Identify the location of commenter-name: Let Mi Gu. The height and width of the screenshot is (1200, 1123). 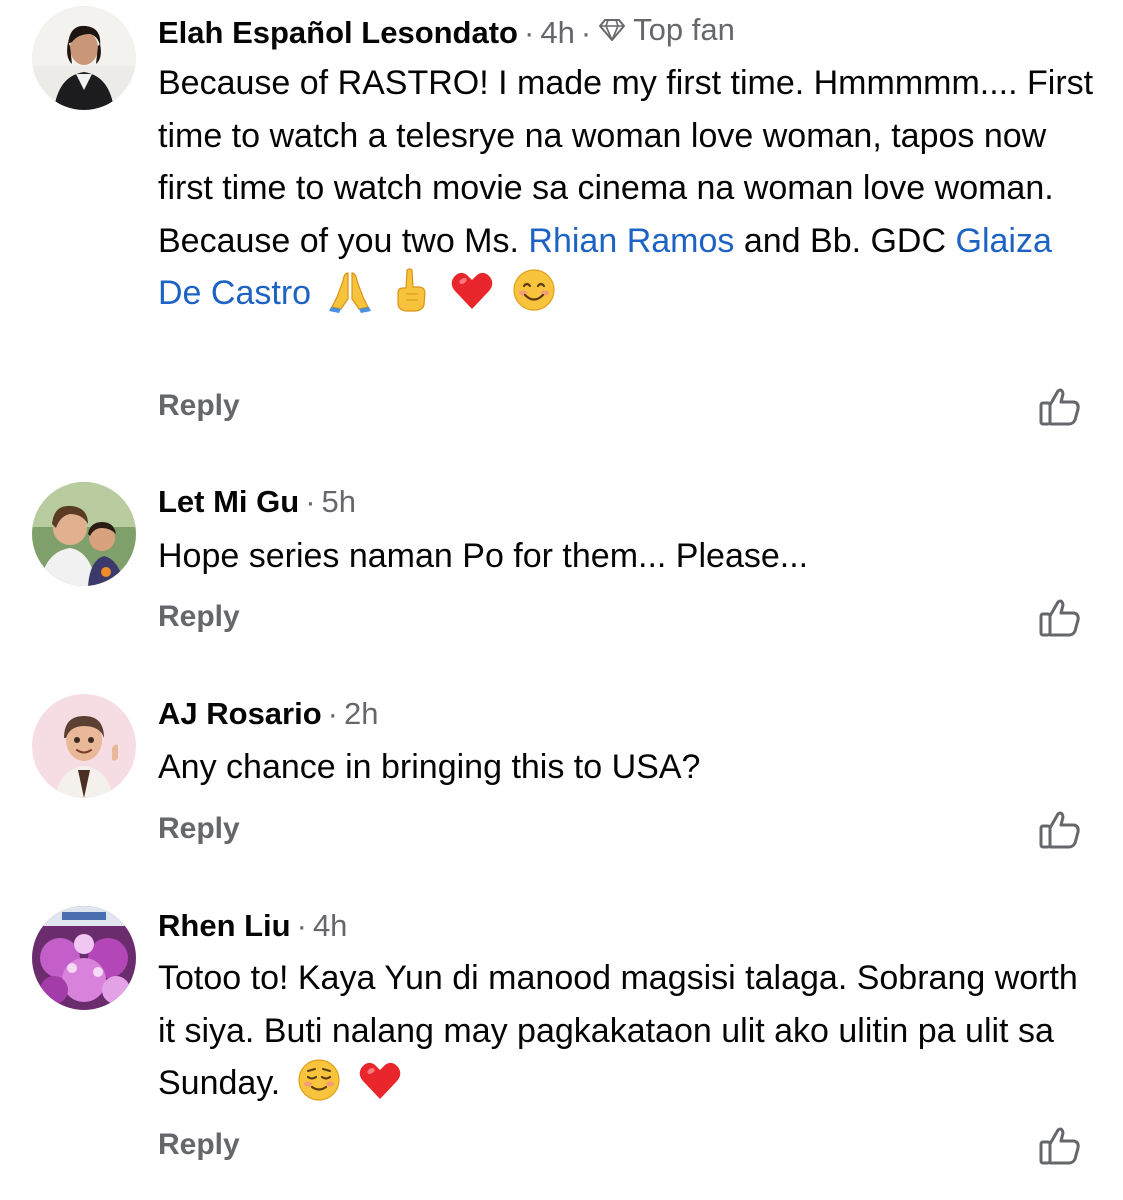
(228, 501).